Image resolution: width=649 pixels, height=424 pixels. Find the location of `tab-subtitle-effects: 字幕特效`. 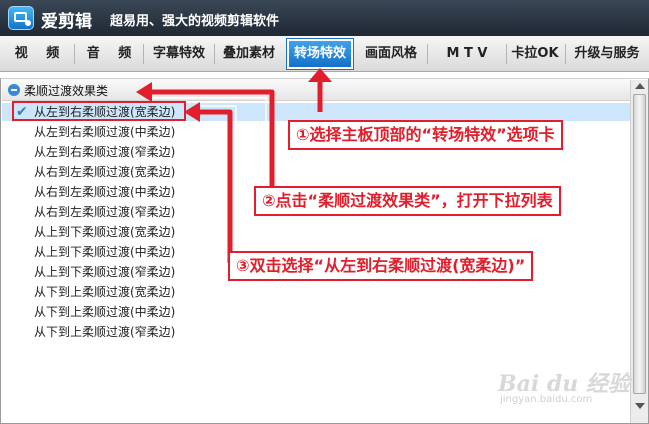

tab-subtitle-effects: 字幕特效 is located at coordinates (179, 54).